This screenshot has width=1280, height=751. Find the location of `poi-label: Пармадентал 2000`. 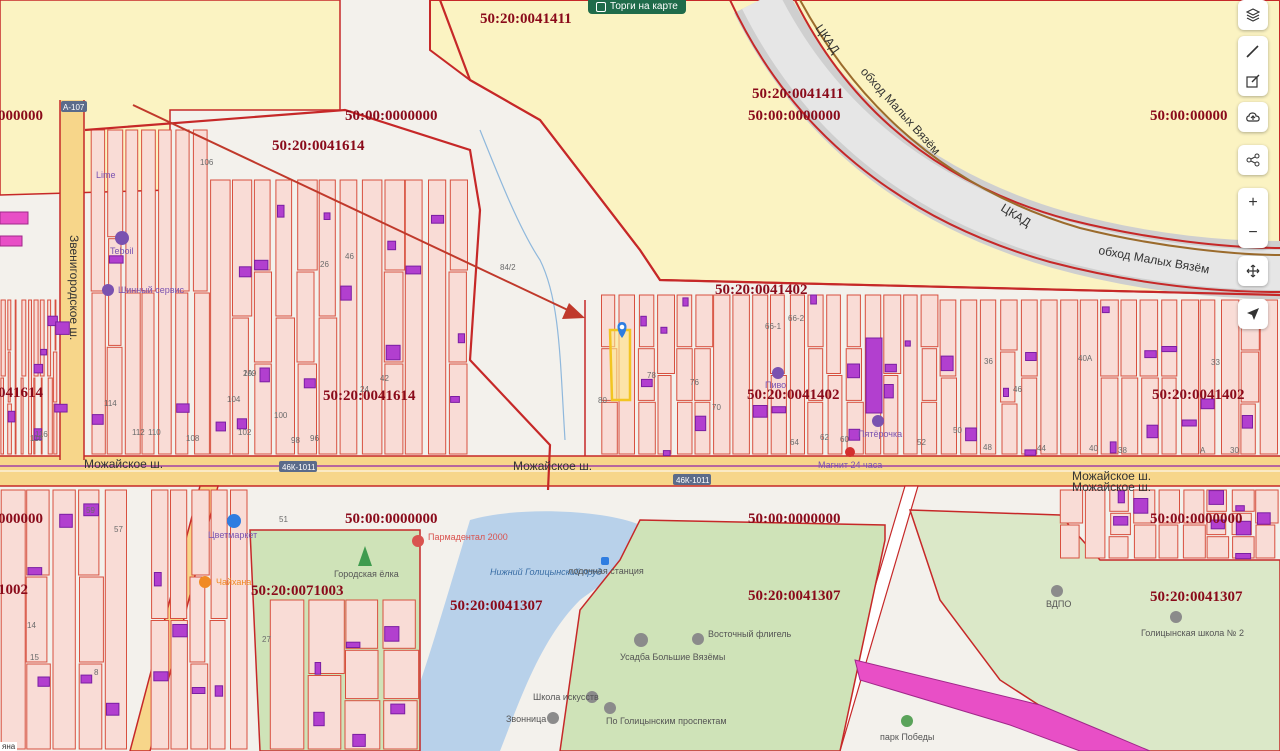

poi-label: Пармадентал 2000 is located at coordinates (468, 537).